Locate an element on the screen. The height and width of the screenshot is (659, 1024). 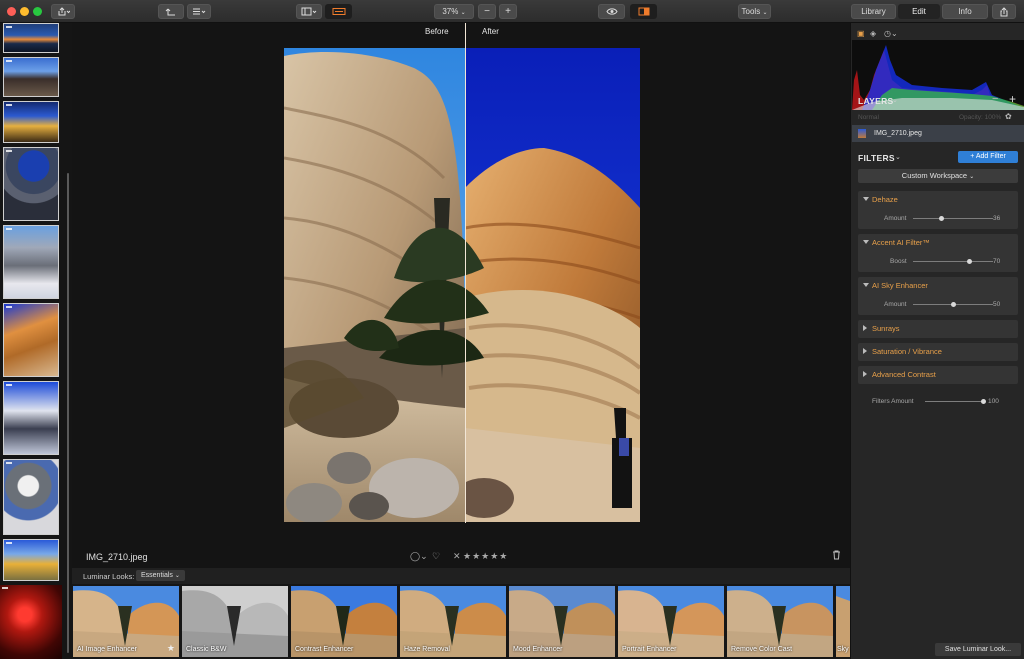
star-rating: ★★★★★ is located at coordinates (485, 556).